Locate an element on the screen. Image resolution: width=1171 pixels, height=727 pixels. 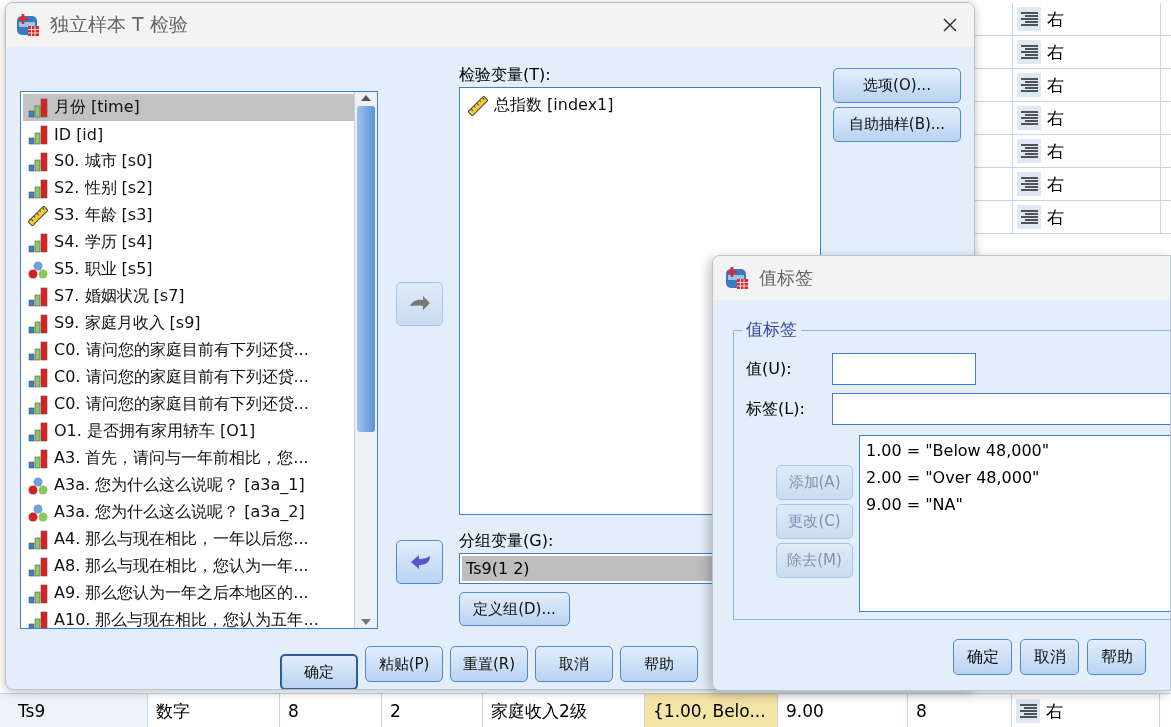
window-title: 值标签 is located at coordinates (786, 278).